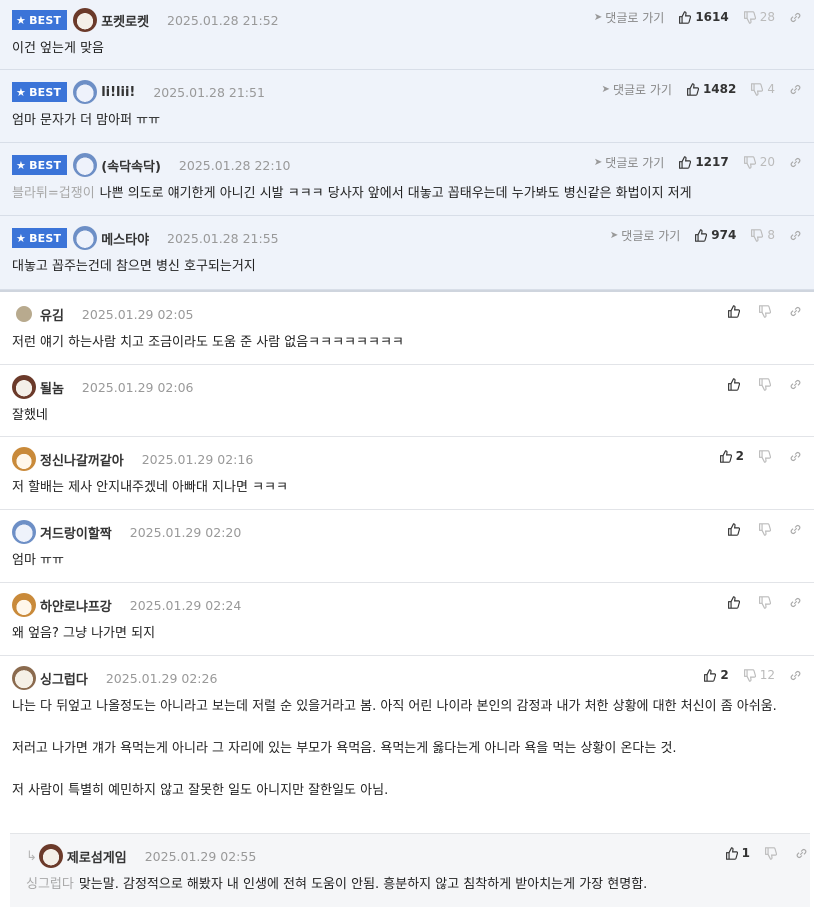 This screenshot has width=814, height=907. Describe the element at coordinates (131, 165) in the screenshot. I see `nickname: (속닥속닥)` at that location.